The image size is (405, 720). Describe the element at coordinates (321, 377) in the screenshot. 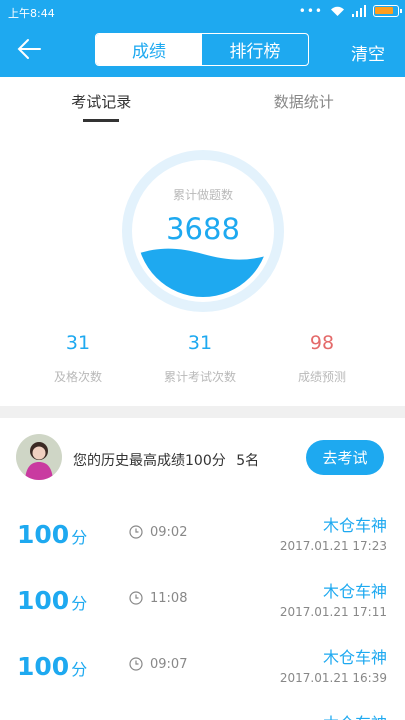

I see `stat-label: 成绩预测` at that location.